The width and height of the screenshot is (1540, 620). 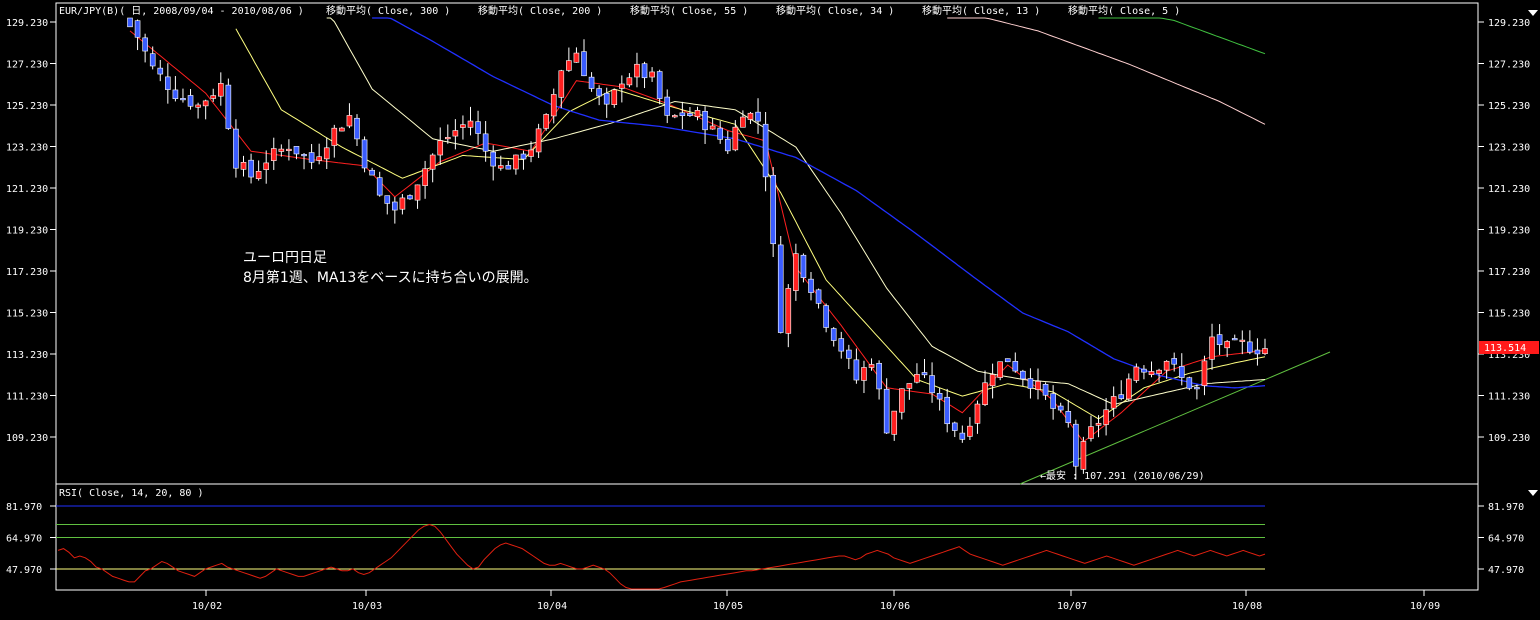 I want to click on ma5-legend: 移動平均( Close, 5 ), so click(x=1124, y=10).